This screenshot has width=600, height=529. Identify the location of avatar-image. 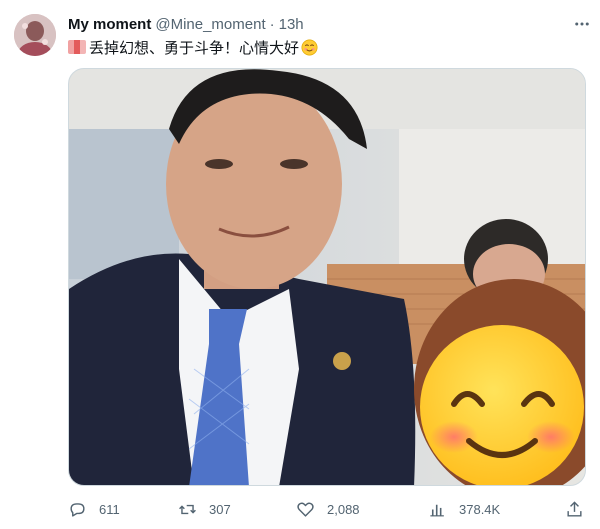
(35, 35).